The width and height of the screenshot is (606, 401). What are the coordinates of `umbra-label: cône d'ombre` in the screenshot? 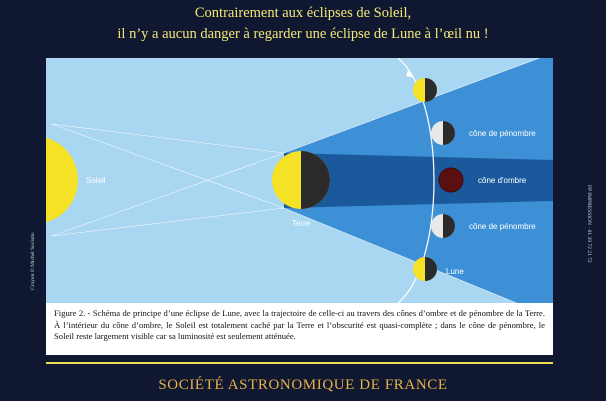 It's located at (502, 180).